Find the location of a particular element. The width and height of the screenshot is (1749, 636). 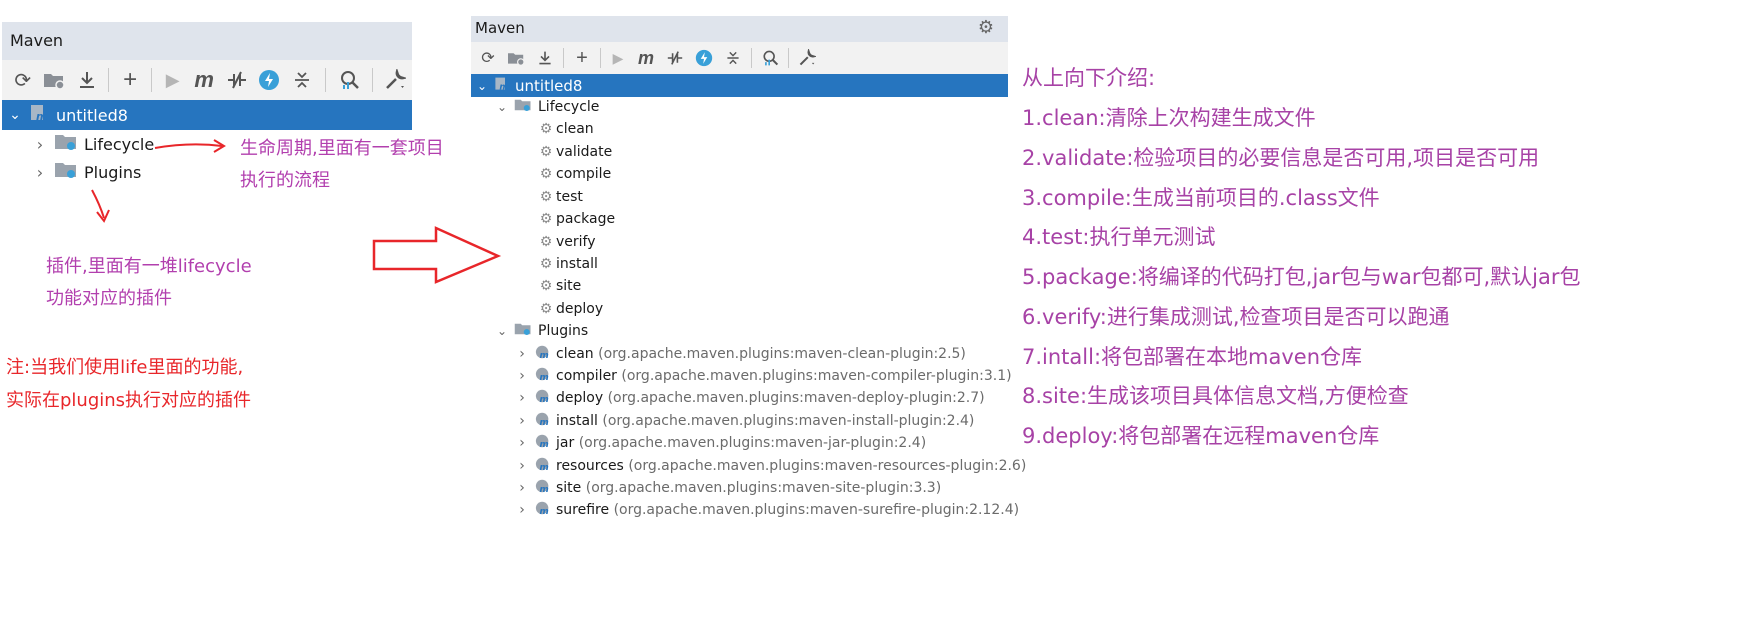

intro-item: 1.clean:清除上次构建生成文件 is located at coordinates (1169, 118).